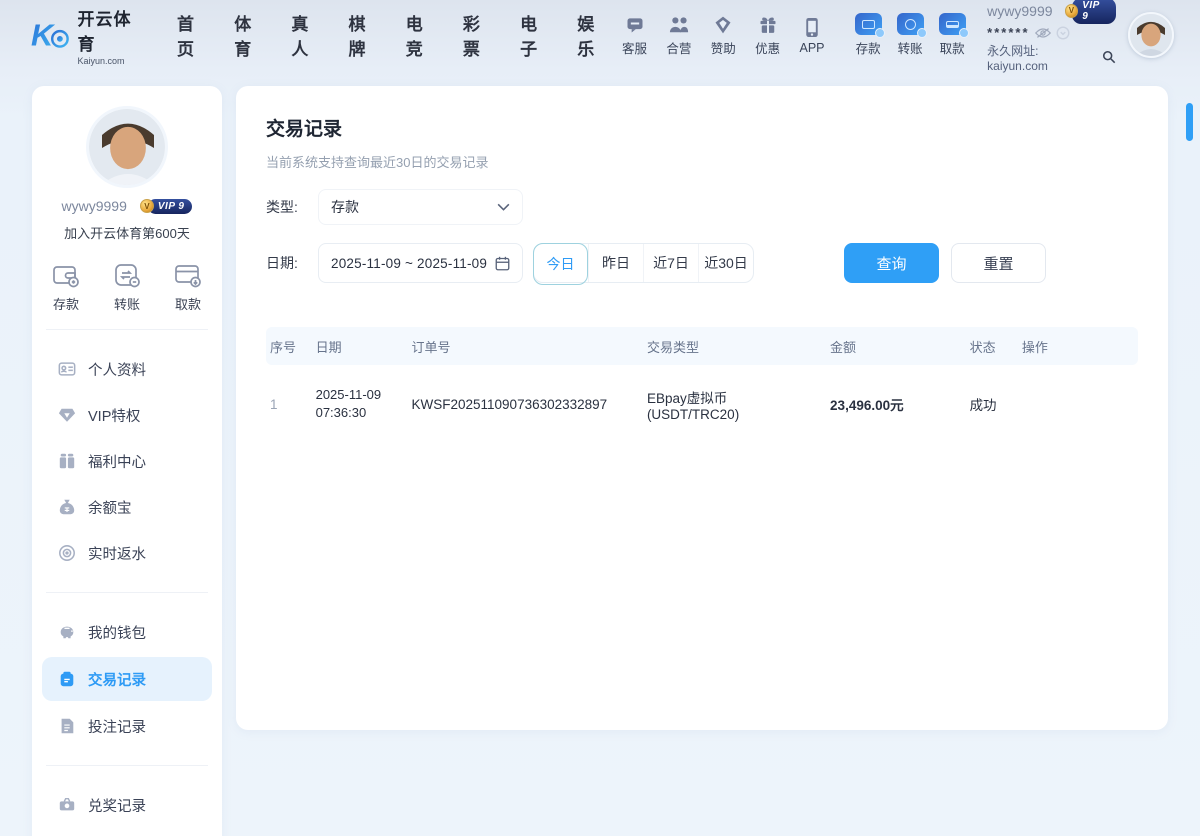  I want to click on quick-icon-label: 合营, so click(679, 49).